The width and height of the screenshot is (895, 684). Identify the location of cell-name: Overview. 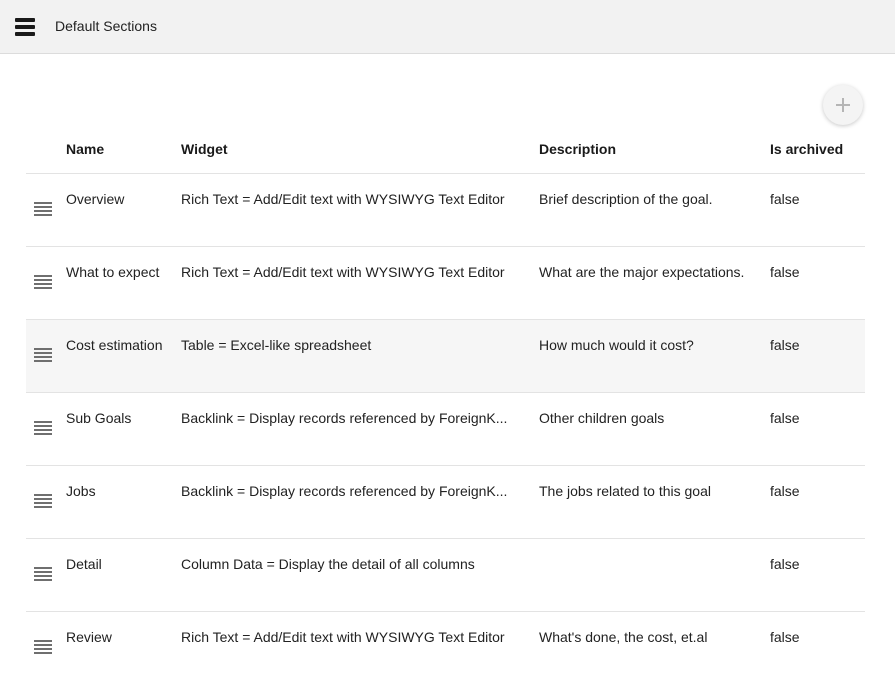
(95, 199).